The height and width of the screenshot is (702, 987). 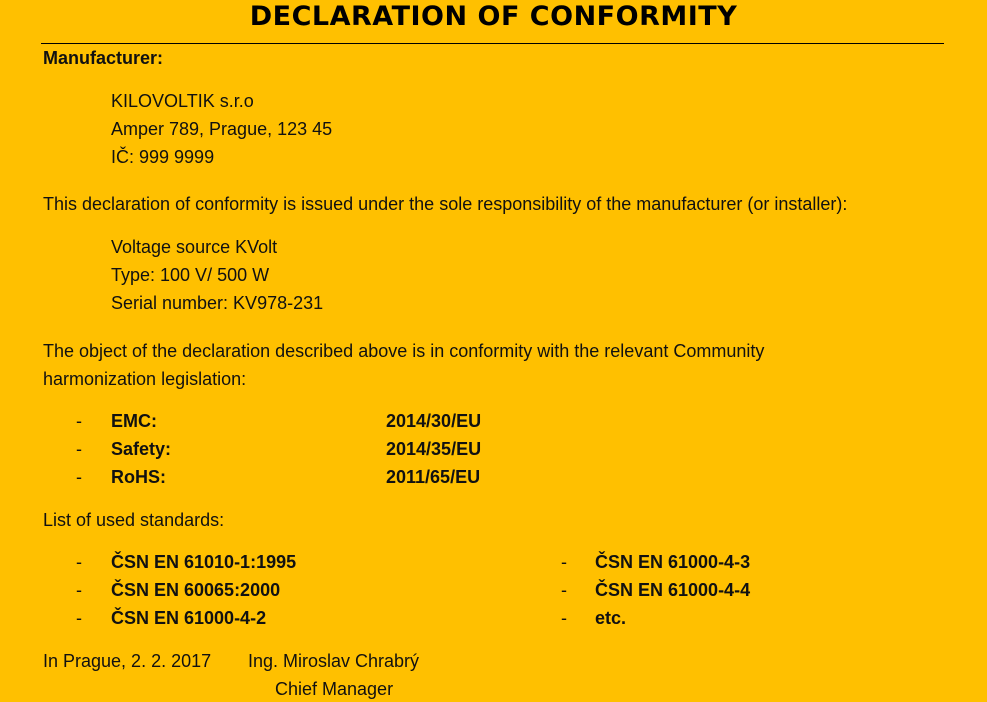 I want to click on manufacturer-address: Amper 789, Prague, 123 45, so click(x=222, y=129).